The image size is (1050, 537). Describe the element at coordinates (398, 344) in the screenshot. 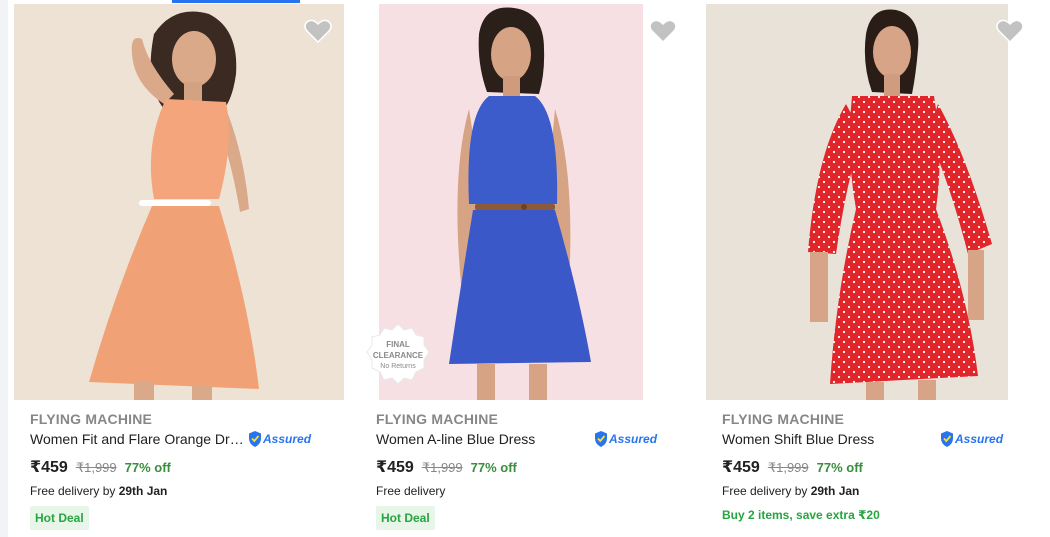

I see `clearance-line1: FINAL` at that location.